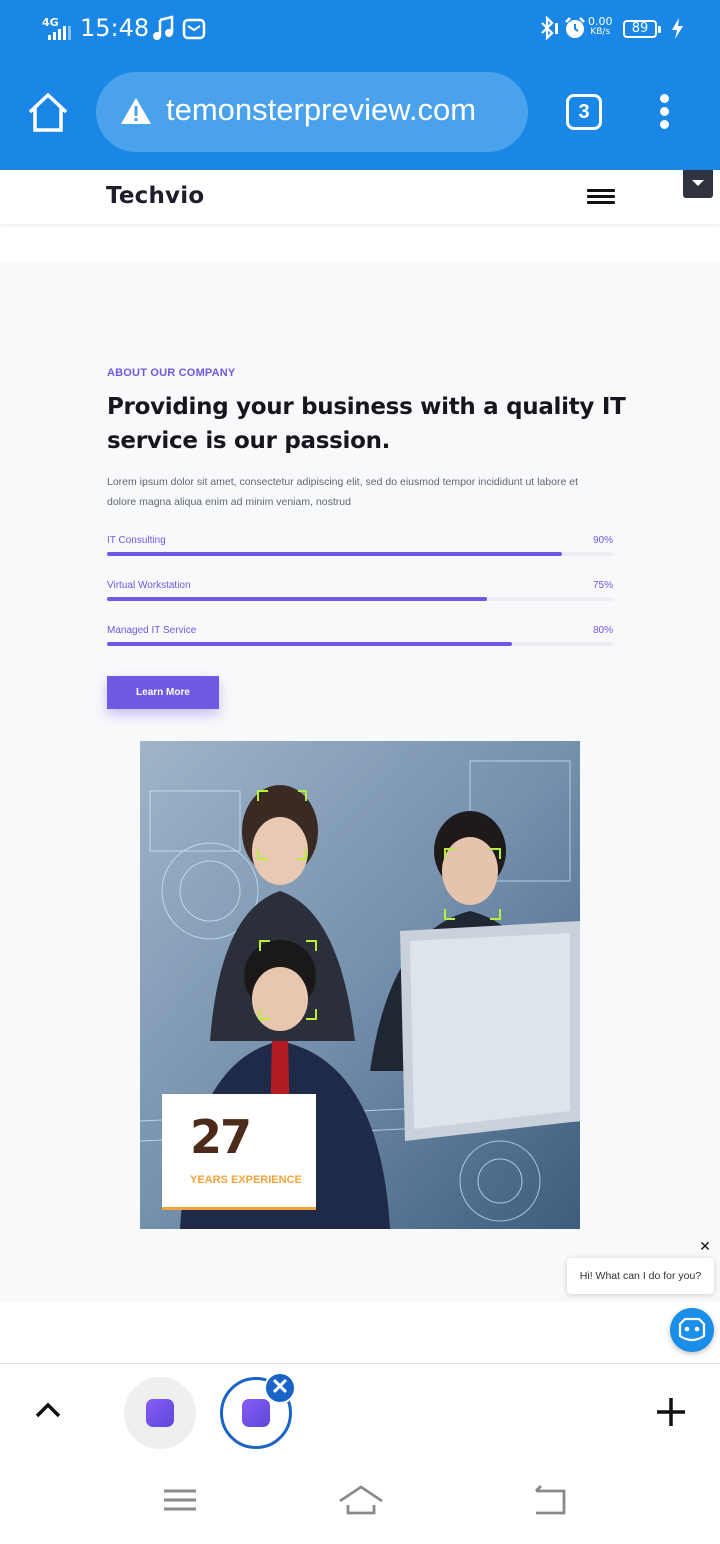 The width and height of the screenshot is (720, 1544). What do you see at coordinates (280, 1388) in the screenshot?
I see `close-tab-icon: ✕` at bounding box center [280, 1388].